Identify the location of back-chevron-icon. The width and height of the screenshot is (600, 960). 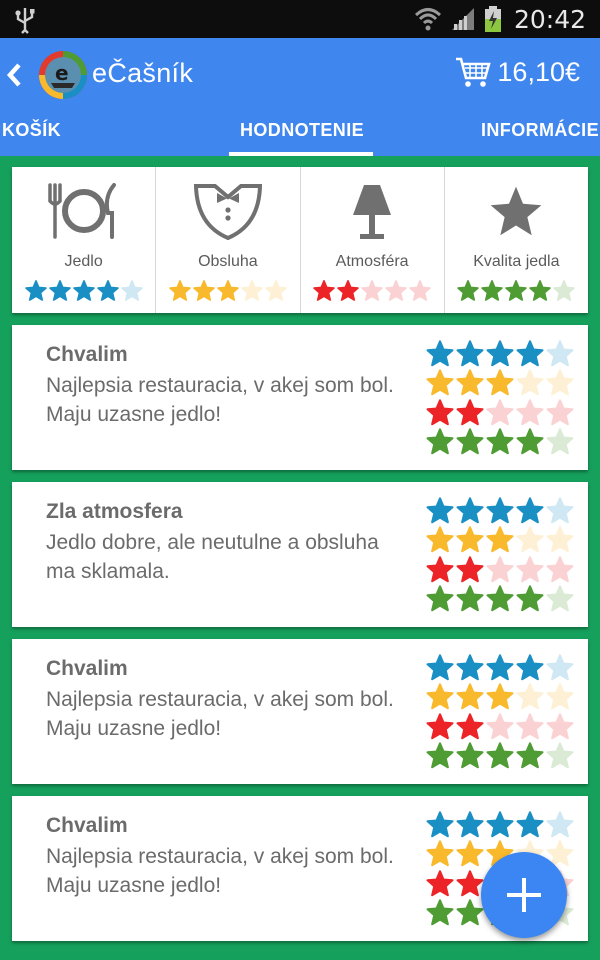
(14, 75).